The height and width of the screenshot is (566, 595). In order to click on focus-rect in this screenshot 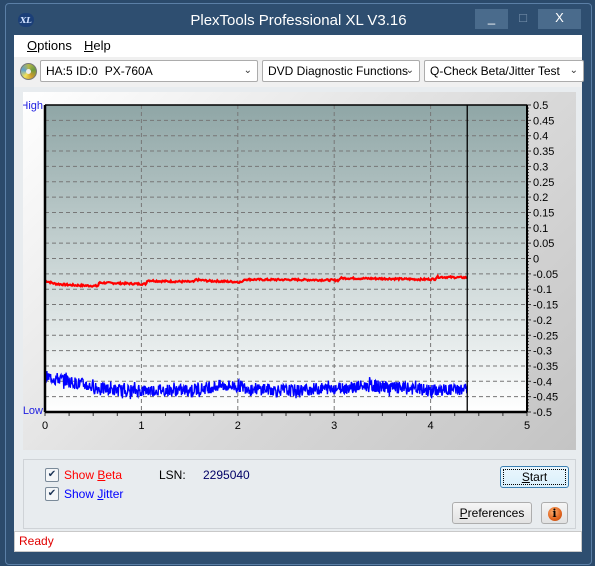, I will do `click(534, 477)`.